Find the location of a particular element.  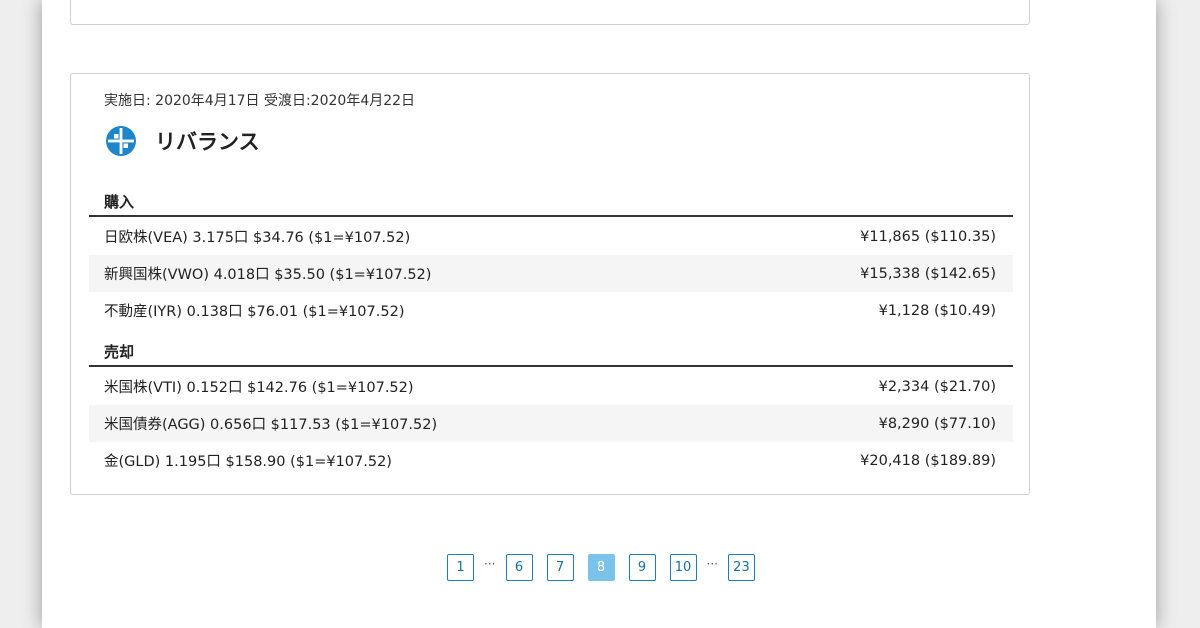

card-header: リバランス is located at coordinates (182, 141).